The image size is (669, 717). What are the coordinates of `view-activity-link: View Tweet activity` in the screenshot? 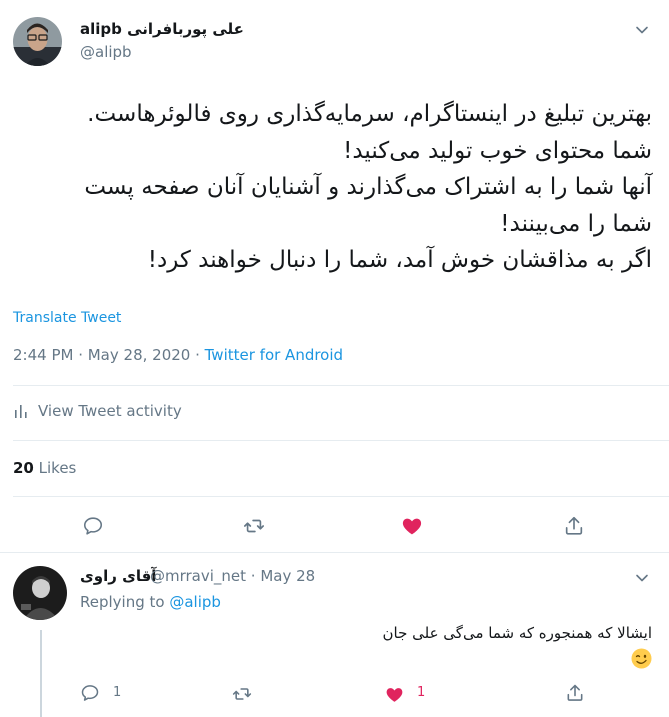 It's located at (97, 411).